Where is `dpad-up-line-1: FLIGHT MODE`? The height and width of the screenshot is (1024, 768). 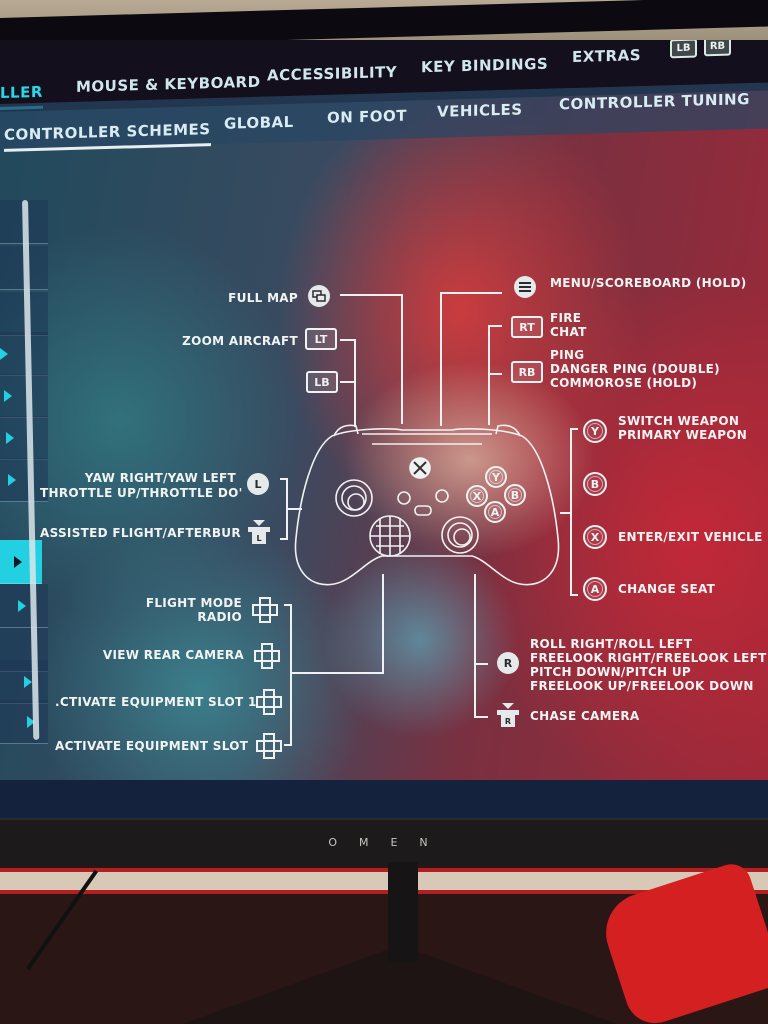
dpad-up-line-1: FLIGHT MODE is located at coordinates (193, 603).